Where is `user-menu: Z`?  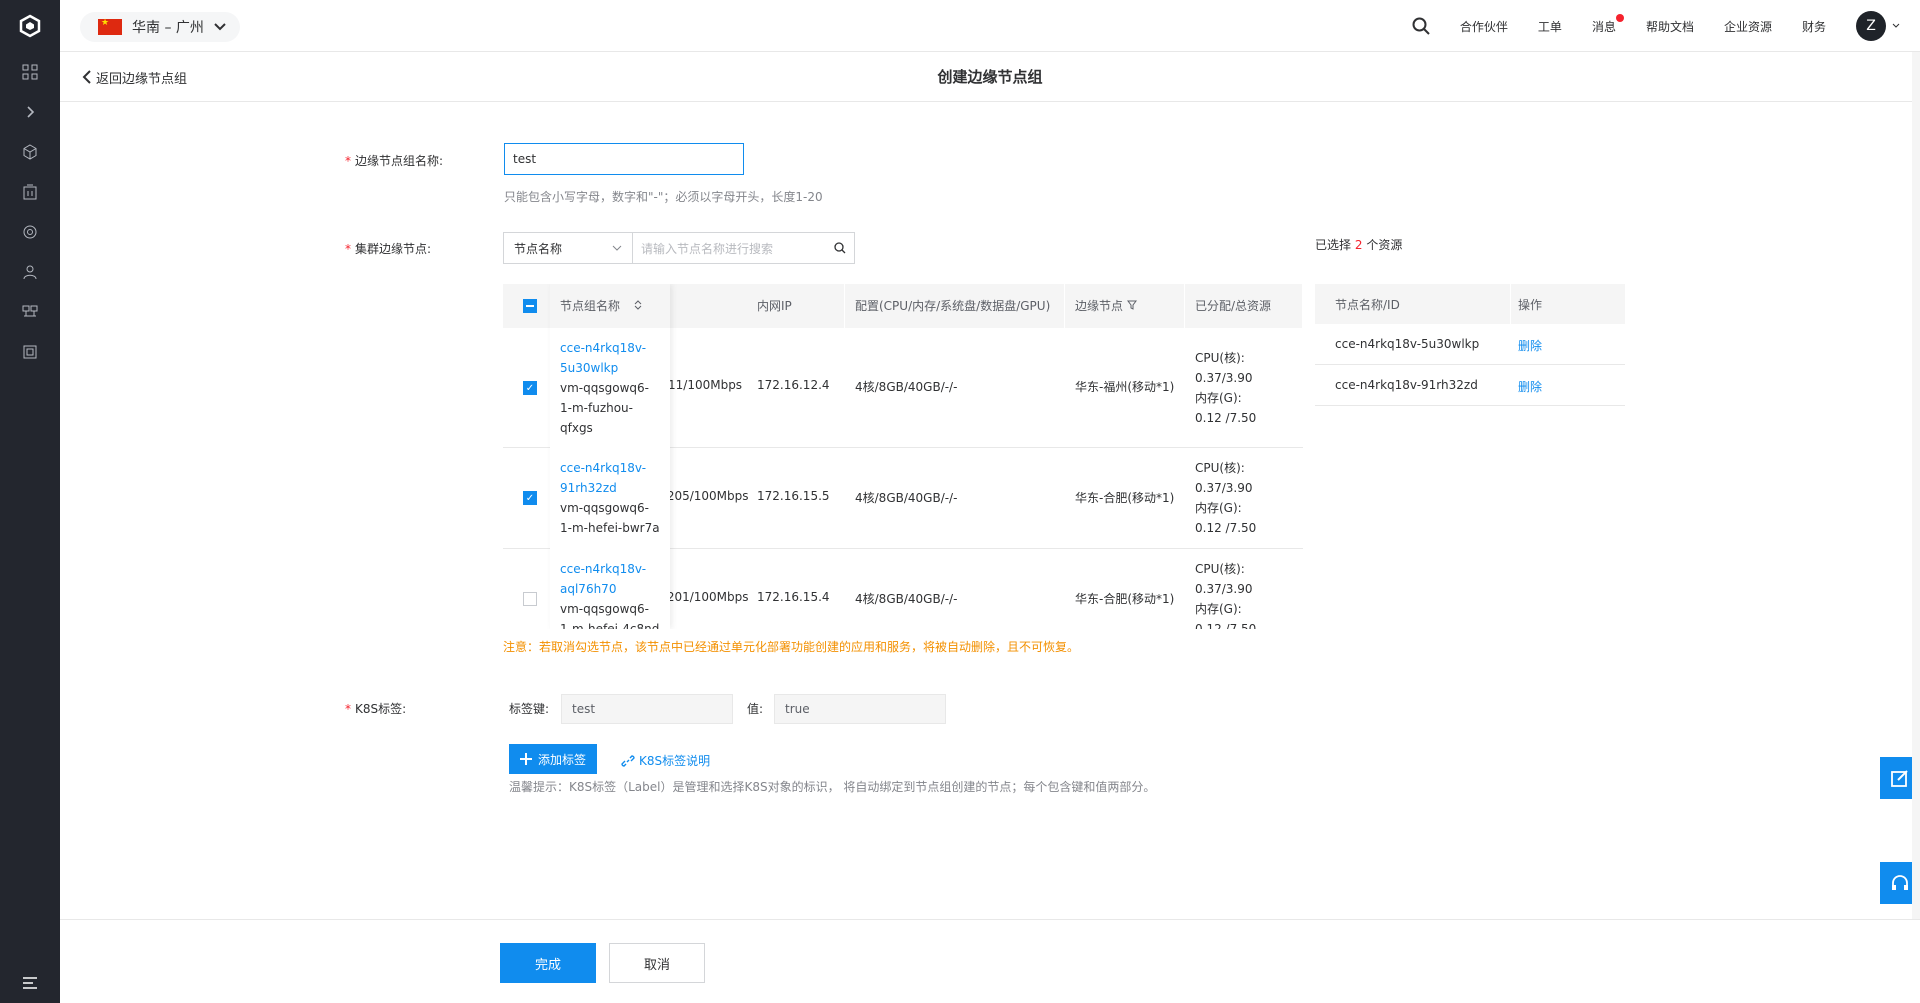 user-menu: Z is located at coordinates (1878, 26).